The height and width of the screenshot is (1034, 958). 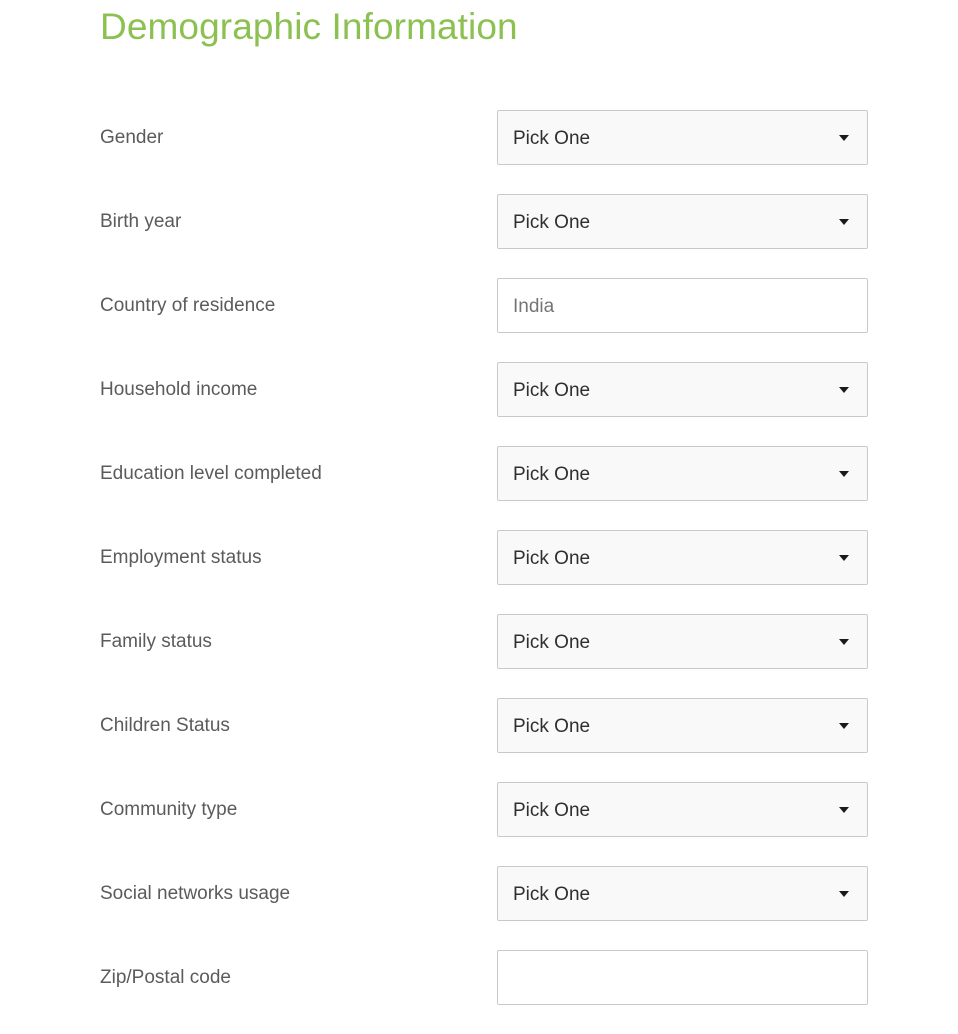 What do you see at coordinates (479, 908) in the screenshot?
I see `form-row: Social networks usage Pick One` at bounding box center [479, 908].